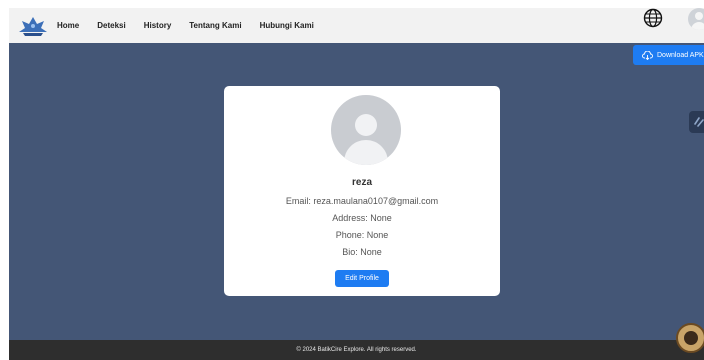  I want to click on download-label: Download APK, so click(680, 55).